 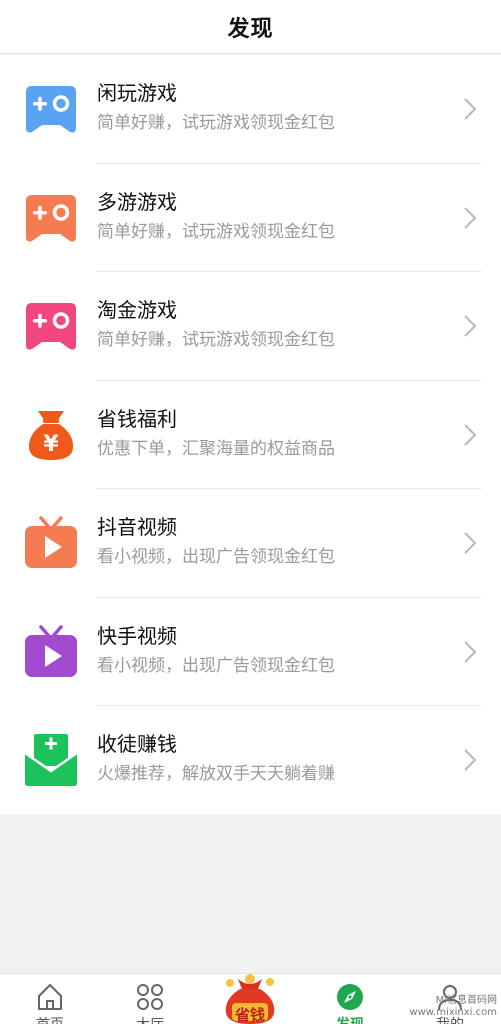 What do you see at coordinates (137, 310) in the screenshot?
I see `item-title: 淘金游戏` at bounding box center [137, 310].